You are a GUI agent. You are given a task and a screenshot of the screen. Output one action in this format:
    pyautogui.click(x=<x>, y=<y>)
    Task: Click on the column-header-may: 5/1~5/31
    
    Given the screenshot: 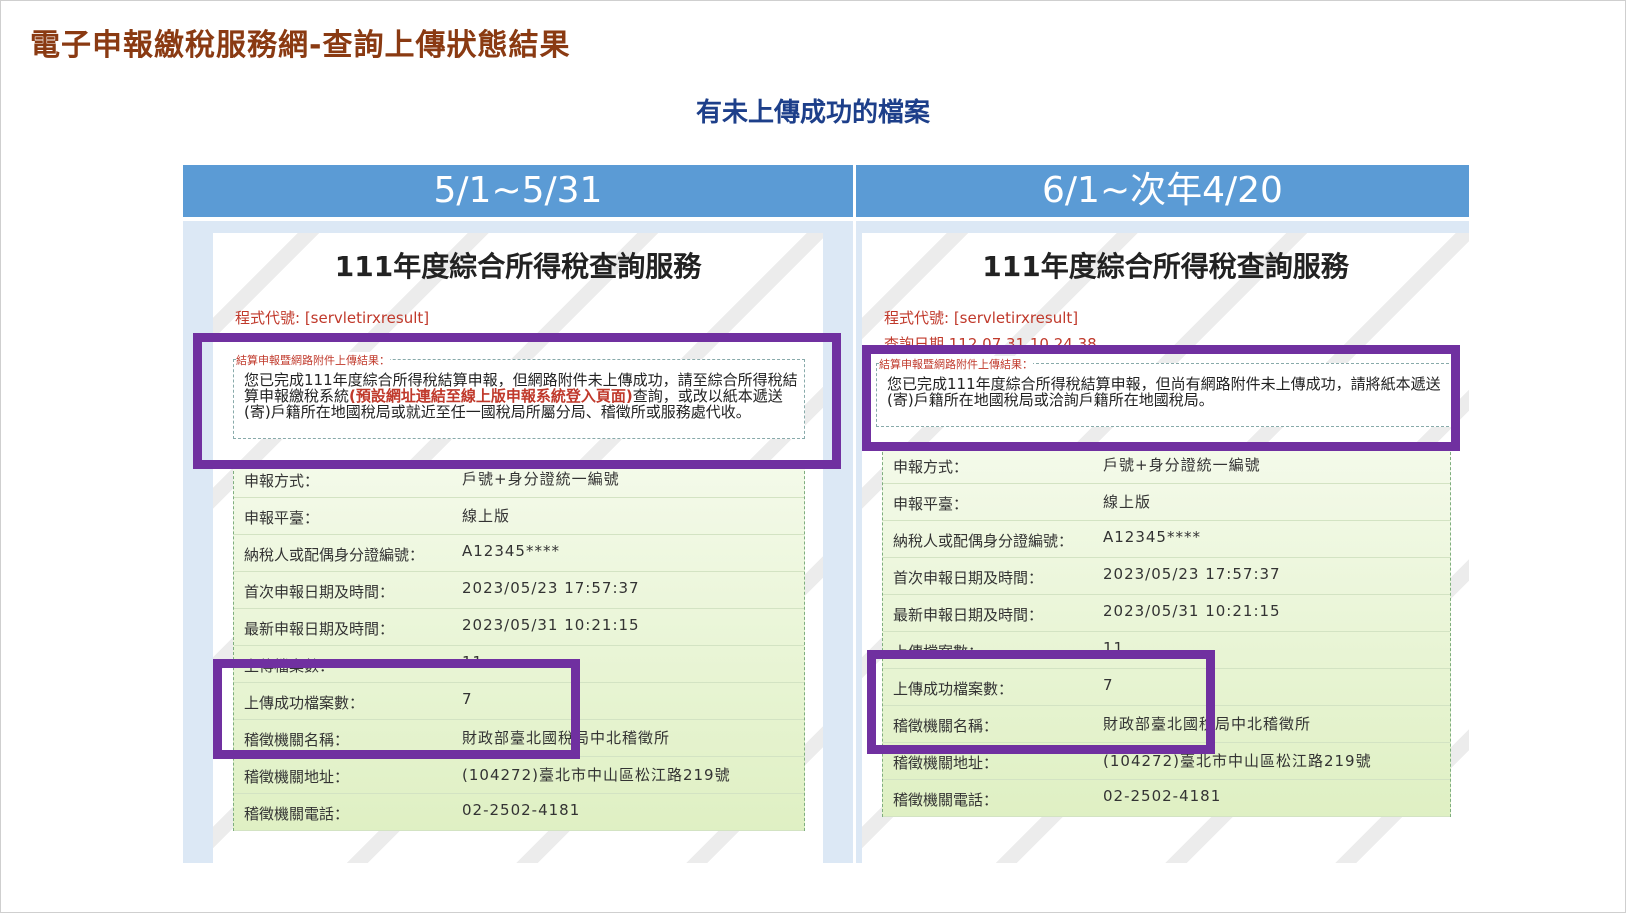 What is the action you would take?
    pyautogui.click(x=518, y=191)
    